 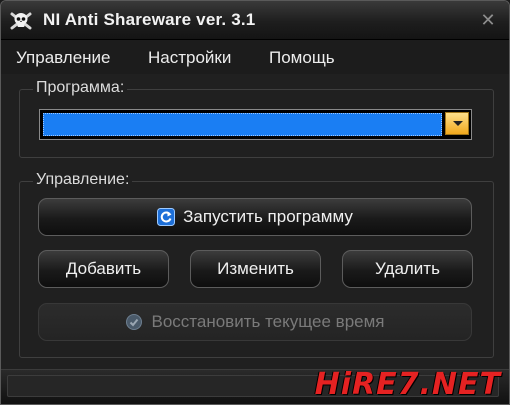 I want to click on window-title: NI Anti Shareware ver. 3.1, so click(x=149, y=19).